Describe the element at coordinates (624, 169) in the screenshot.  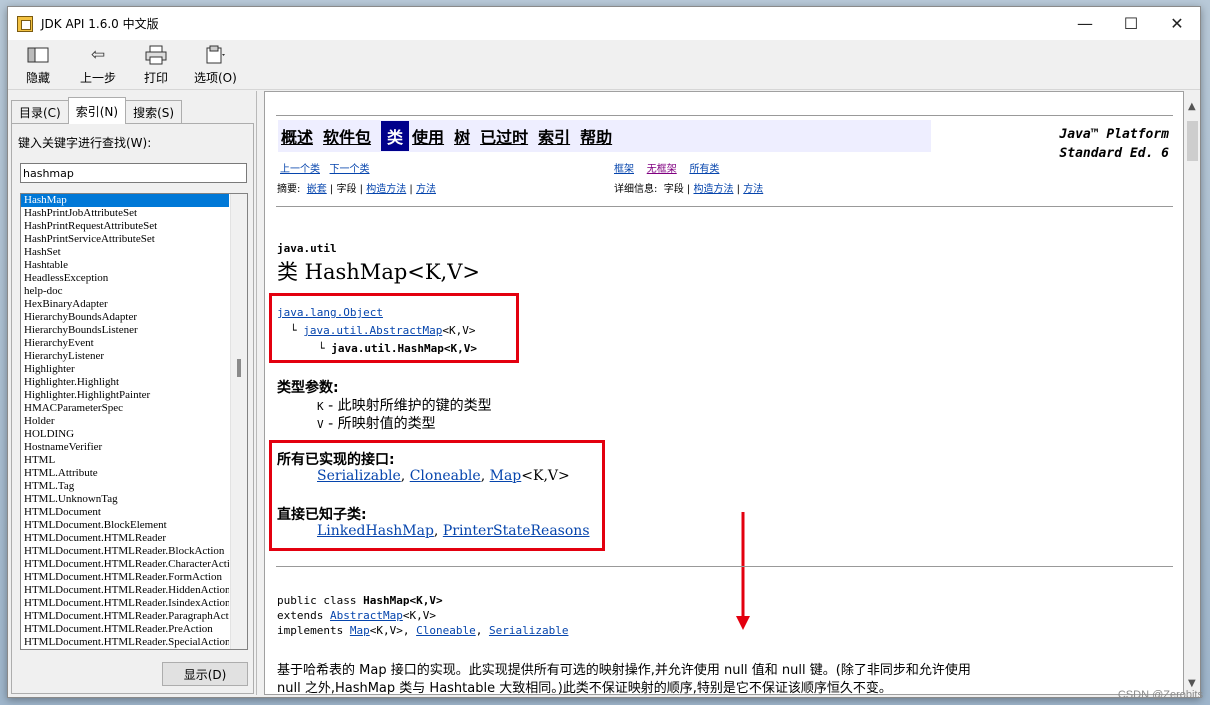
I see `frames-link: 框架` at that location.